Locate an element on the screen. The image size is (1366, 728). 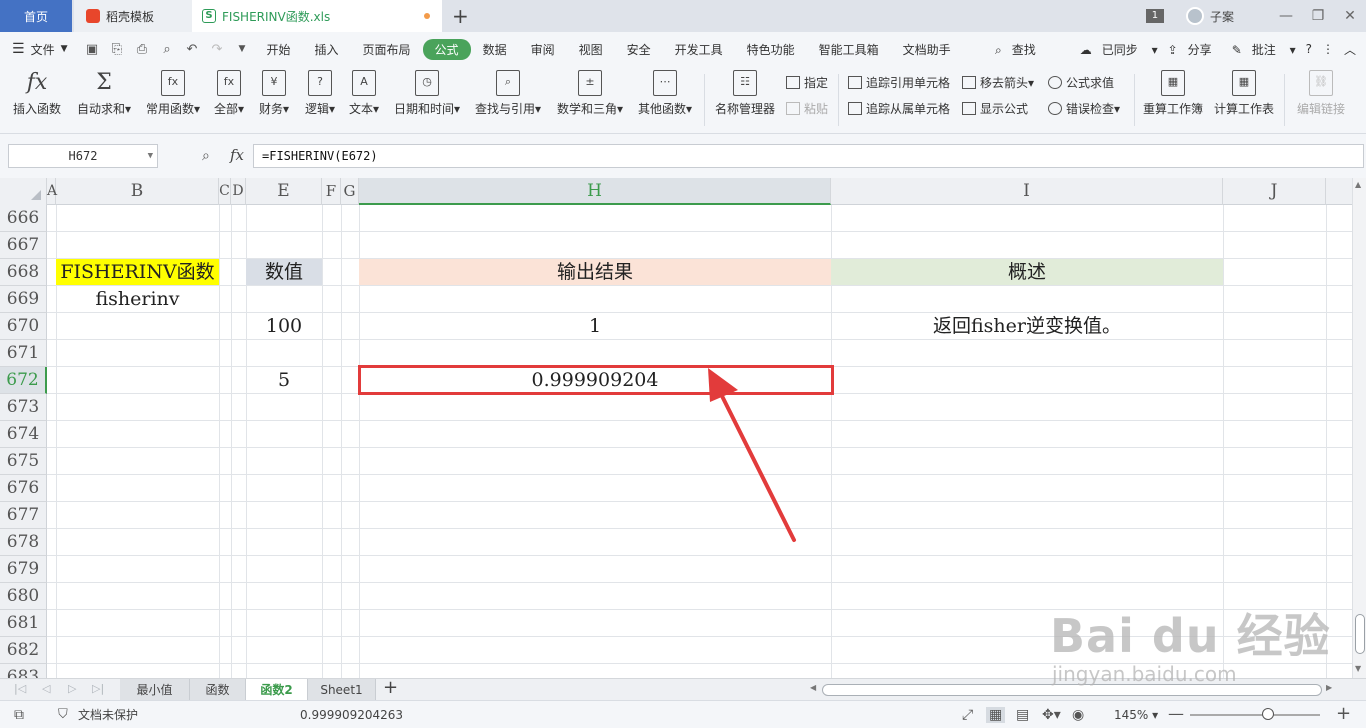
next-sheet-icon: ▷ is located at coordinates (72, 688).